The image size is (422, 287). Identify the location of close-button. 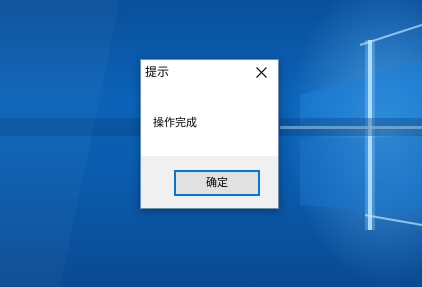
(261, 73).